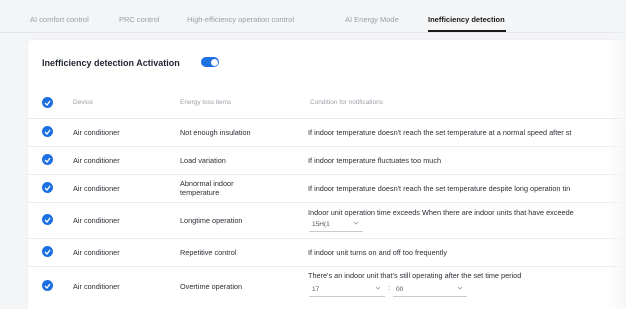 The height and width of the screenshot is (309, 626). What do you see at coordinates (59, 19) in the screenshot?
I see `tab-ai-comfort-control: AI comfort control` at bounding box center [59, 19].